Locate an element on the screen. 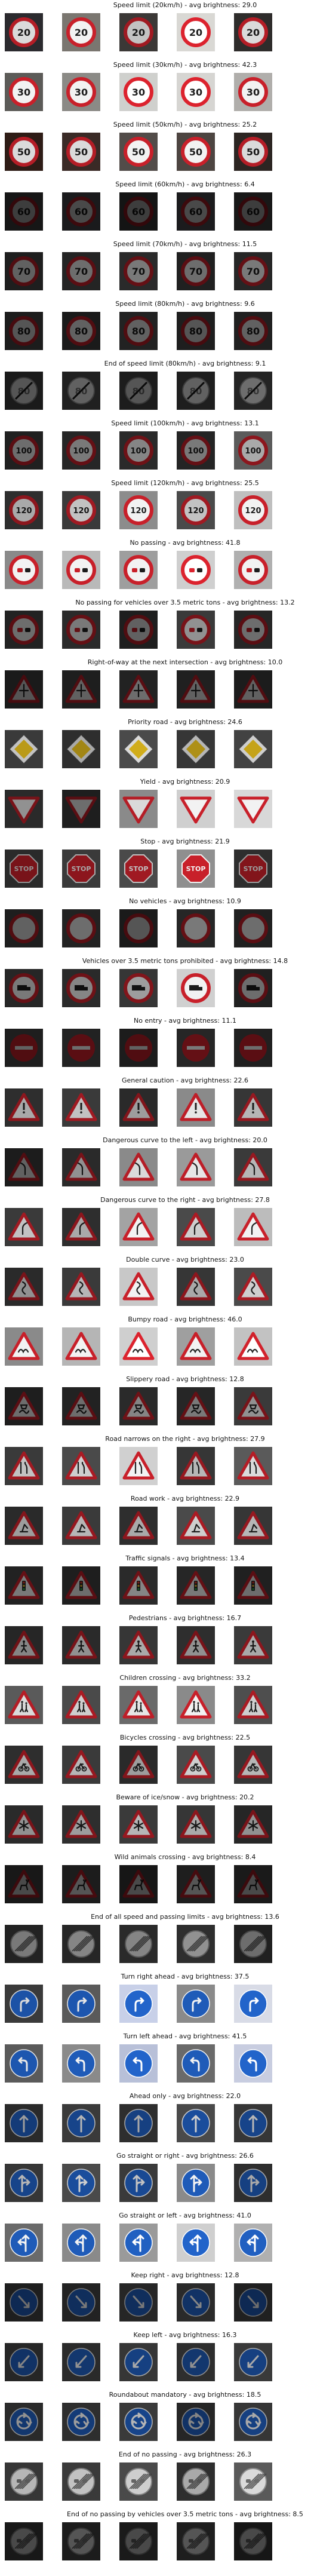  class-row: Ahead only - avg brightness: 22.0 is located at coordinates (157, 2121).